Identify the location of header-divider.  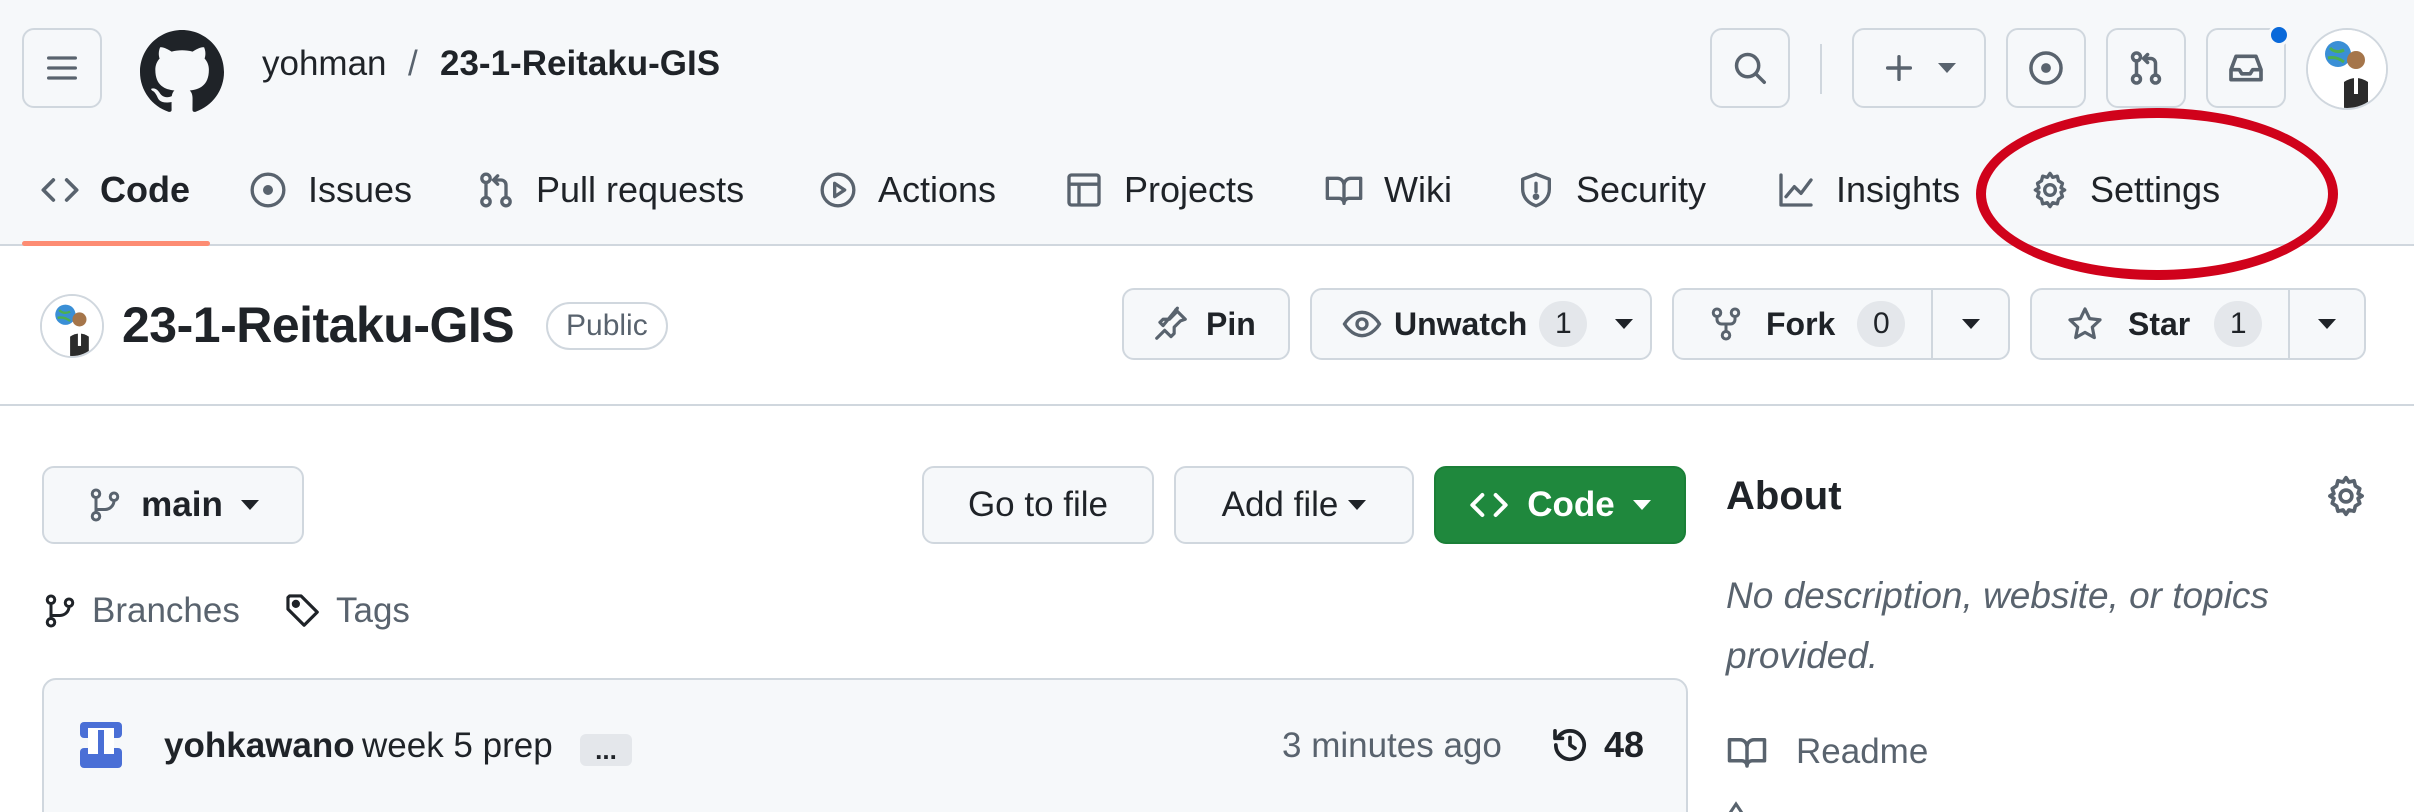
(1821, 69).